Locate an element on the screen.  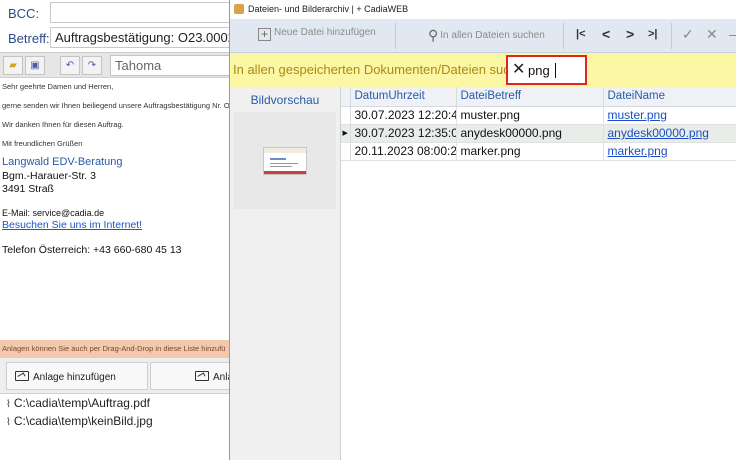
magnifier-icon: ⚲ is located at coordinates (433, 35).